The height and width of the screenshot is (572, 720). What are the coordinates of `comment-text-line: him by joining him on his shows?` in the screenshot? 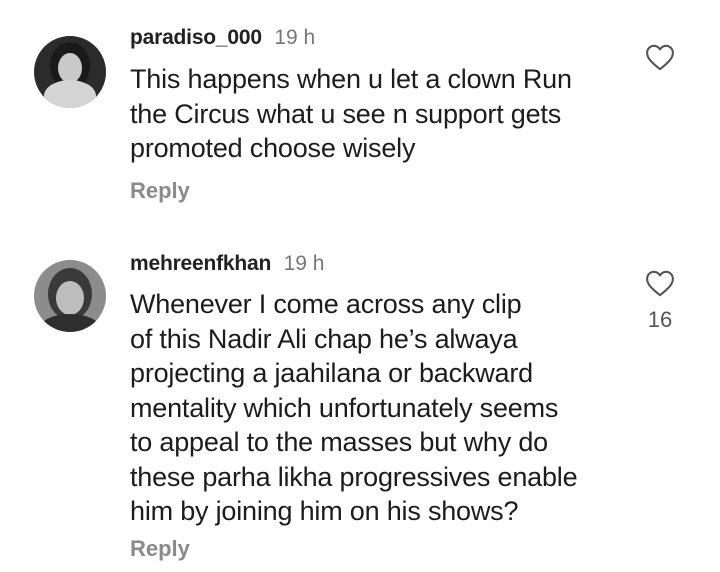 It's located at (324, 511).